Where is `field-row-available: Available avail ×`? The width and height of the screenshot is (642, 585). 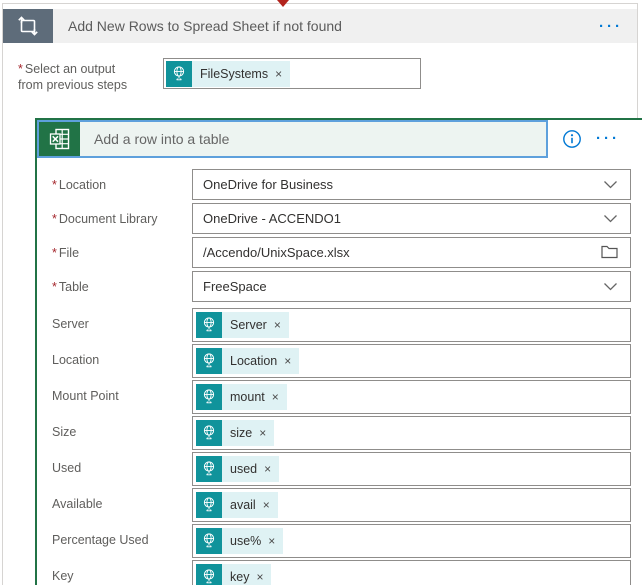 field-row-available: Available avail × is located at coordinates (341, 504).